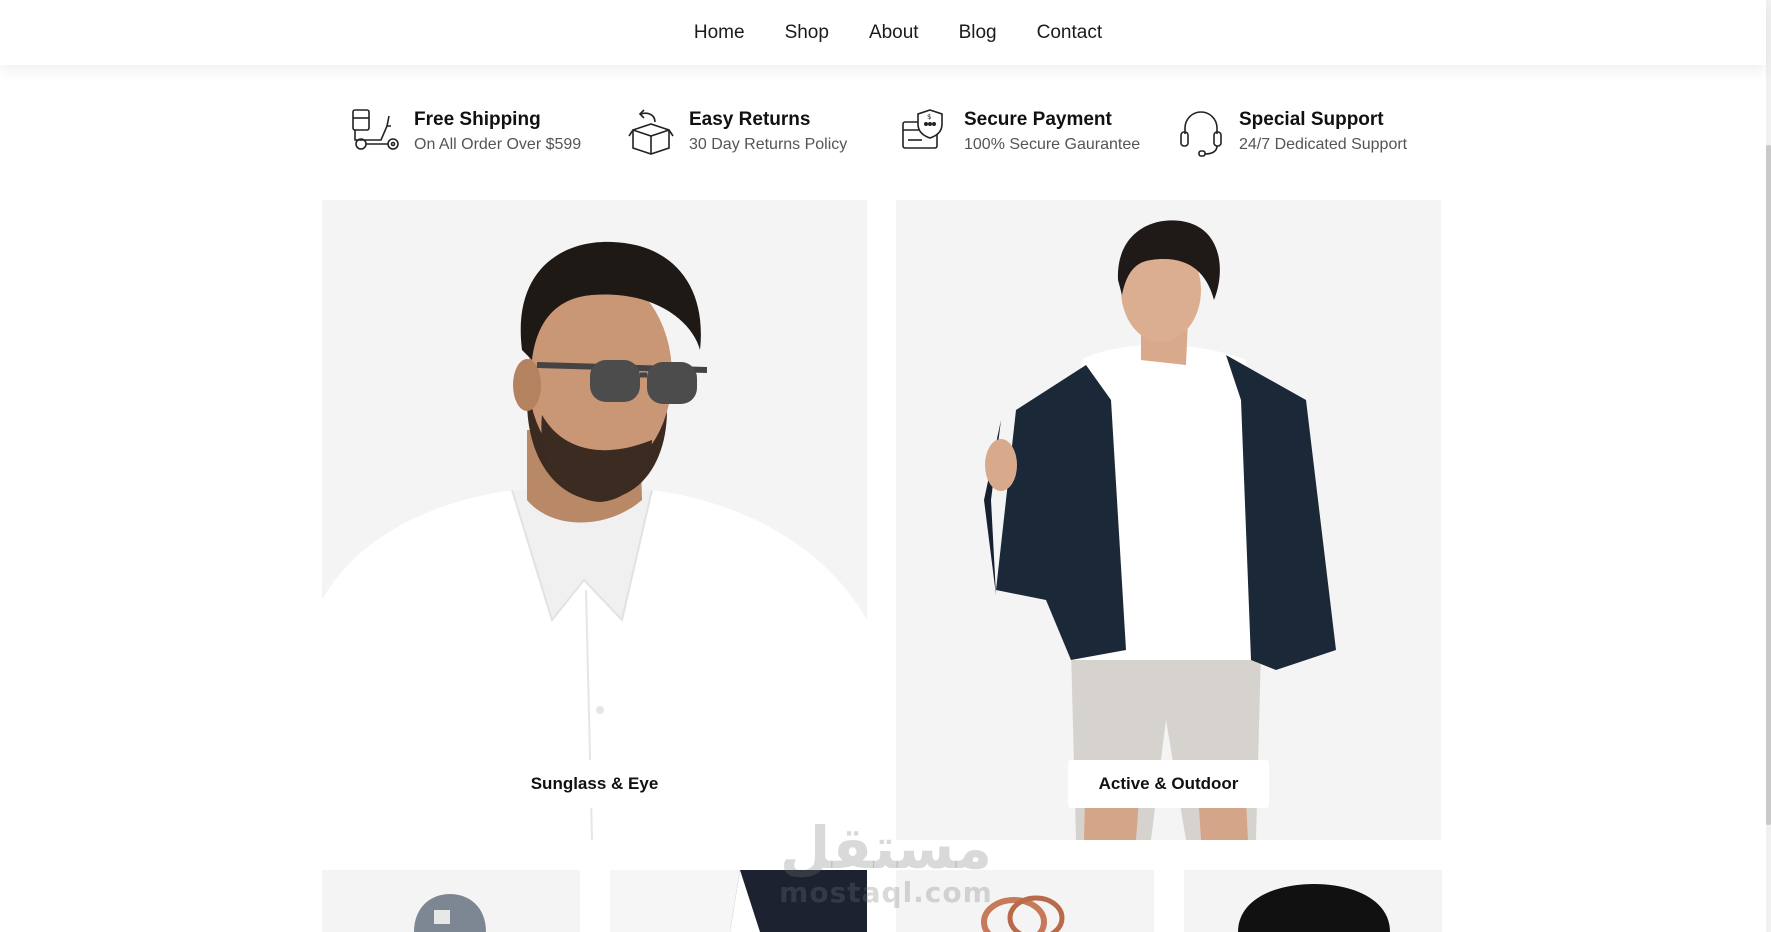 The width and height of the screenshot is (1771, 932). Describe the element at coordinates (651, 132) in the screenshot. I see `returns-box-icon` at that location.